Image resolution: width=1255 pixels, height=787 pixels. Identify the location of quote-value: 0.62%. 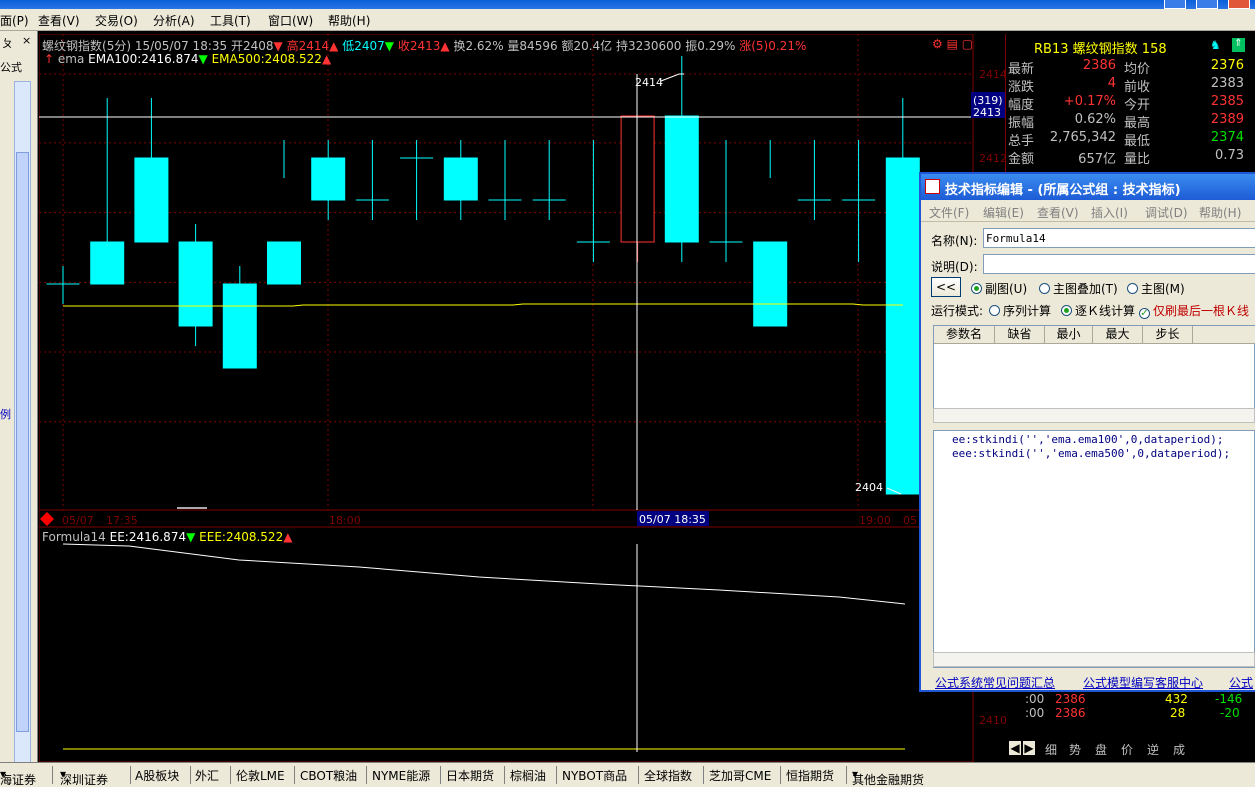
(1095, 119).